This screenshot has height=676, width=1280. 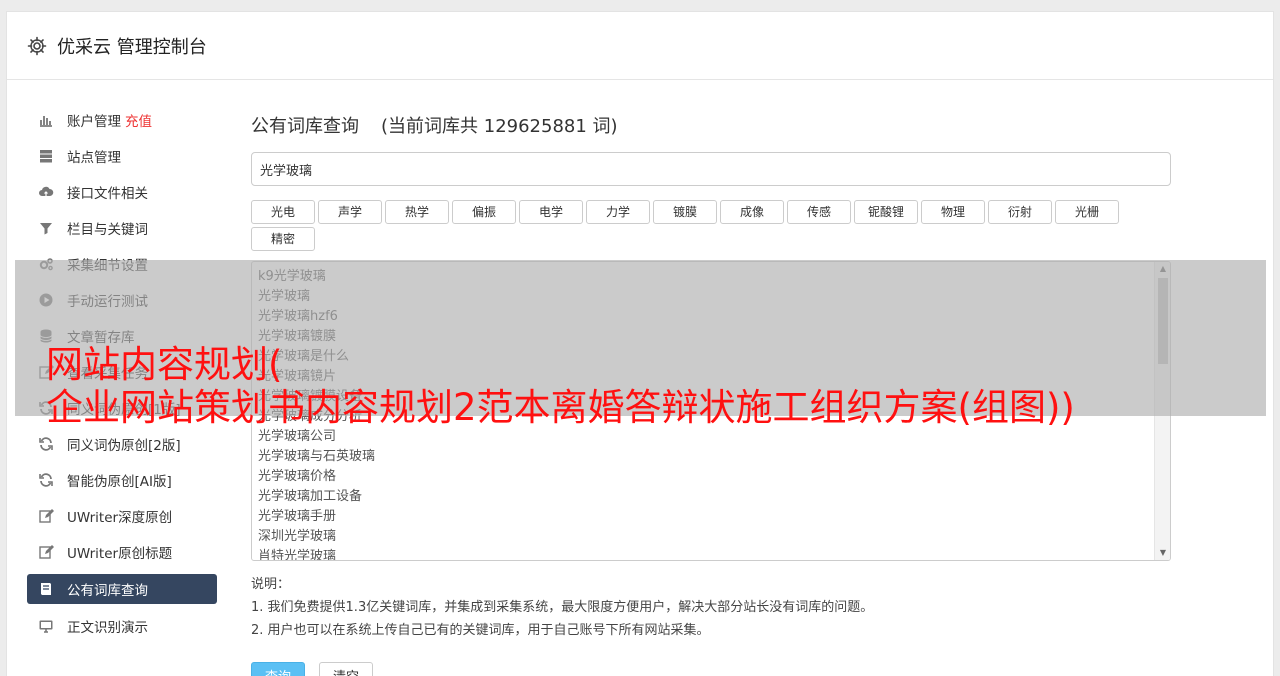 What do you see at coordinates (480, 630) in the screenshot?
I see `note-line: 2. 用户也可以在系统上传自己已有的关键词库，用于自己账号下所有网站采集。` at bounding box center [480, 630].